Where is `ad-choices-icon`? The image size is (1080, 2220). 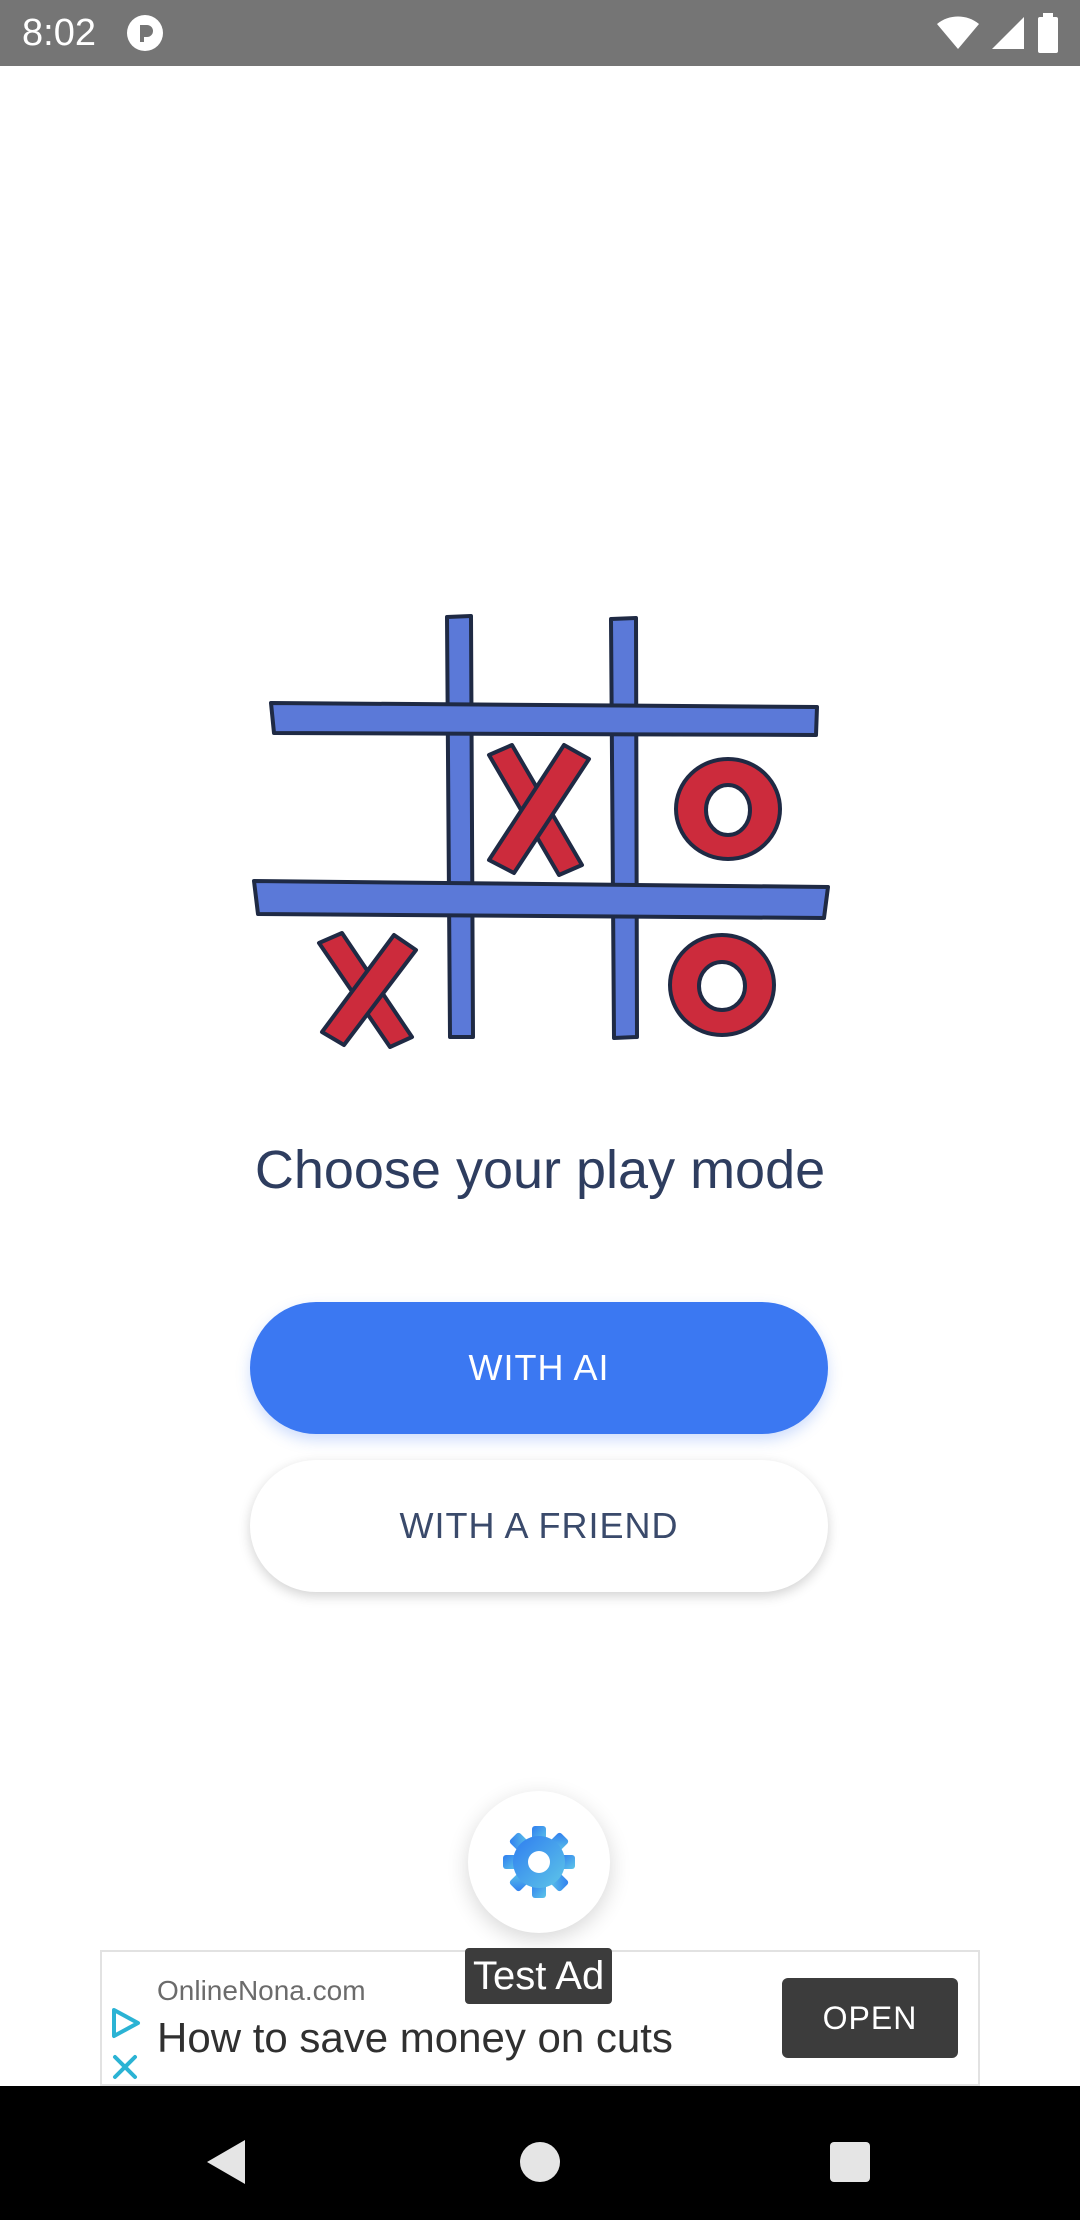
ad-choices-icon is located at coordinates (125, 2023).